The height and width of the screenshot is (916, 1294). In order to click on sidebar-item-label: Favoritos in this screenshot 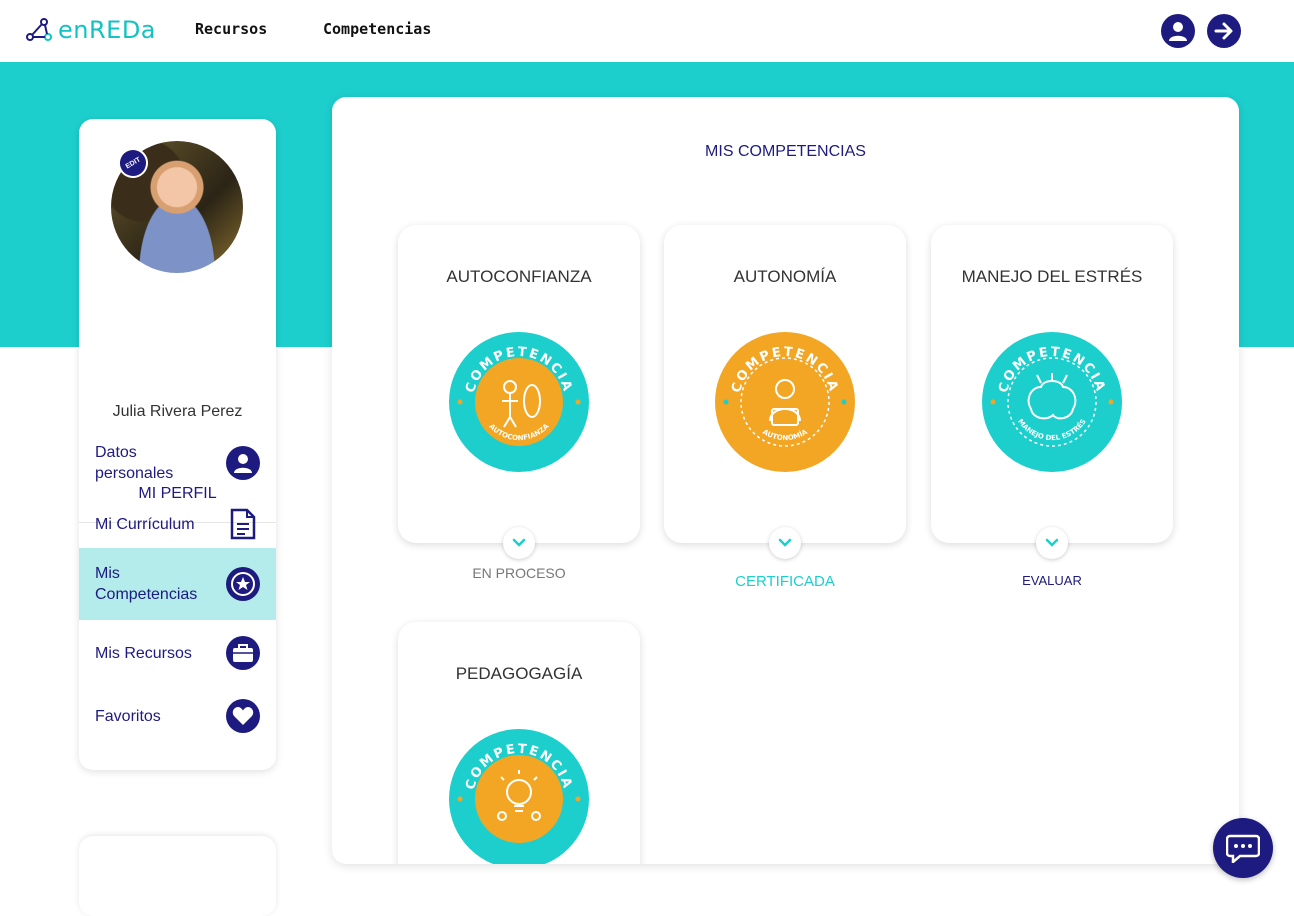, I will do `click(128, 716)`.